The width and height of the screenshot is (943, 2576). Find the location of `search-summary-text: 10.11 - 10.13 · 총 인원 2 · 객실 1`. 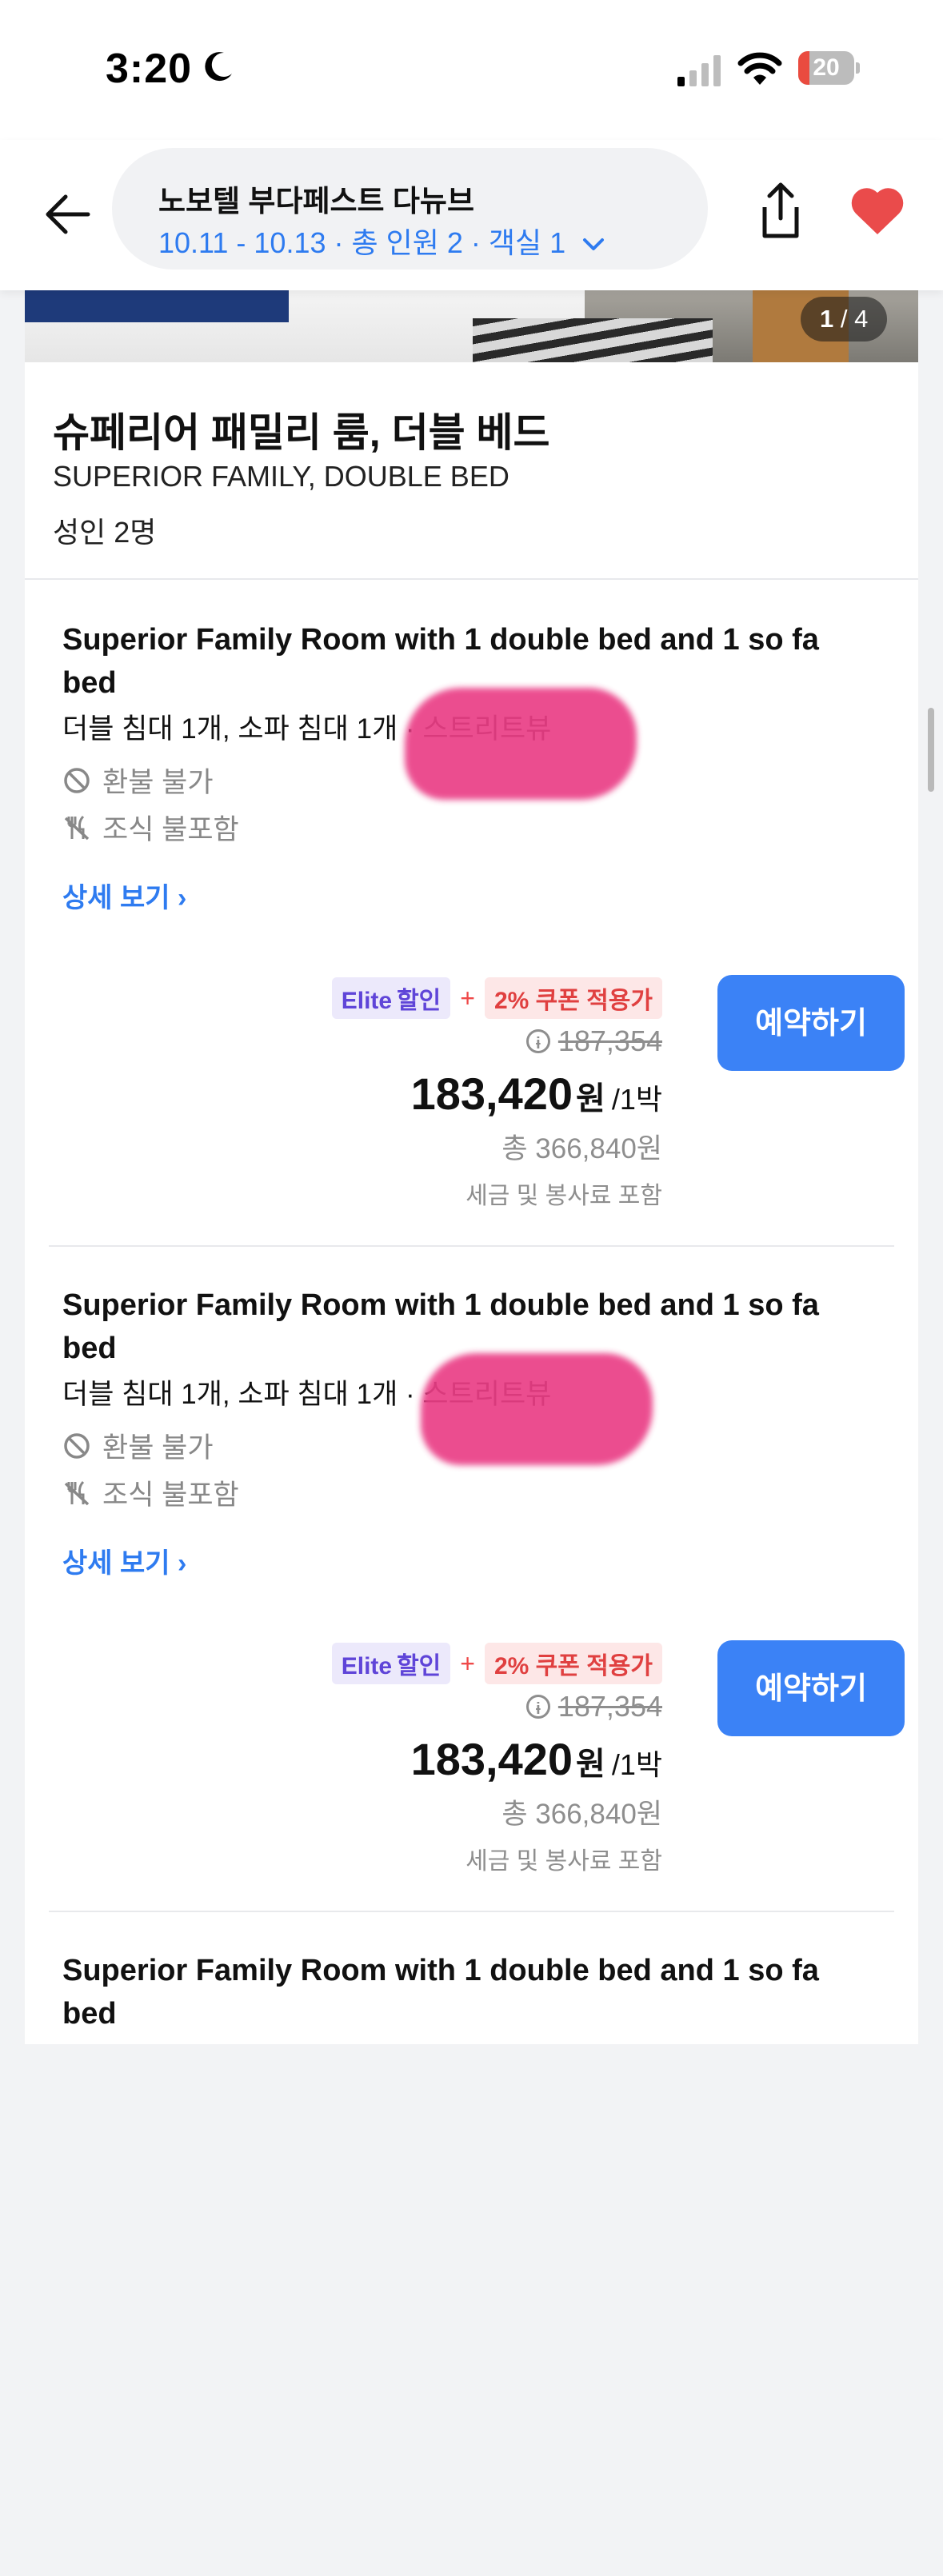

search-summary-text: 10.11 - 10.13 · 총 인원 2 · 객실 1 is located at coordinates (362, 242).